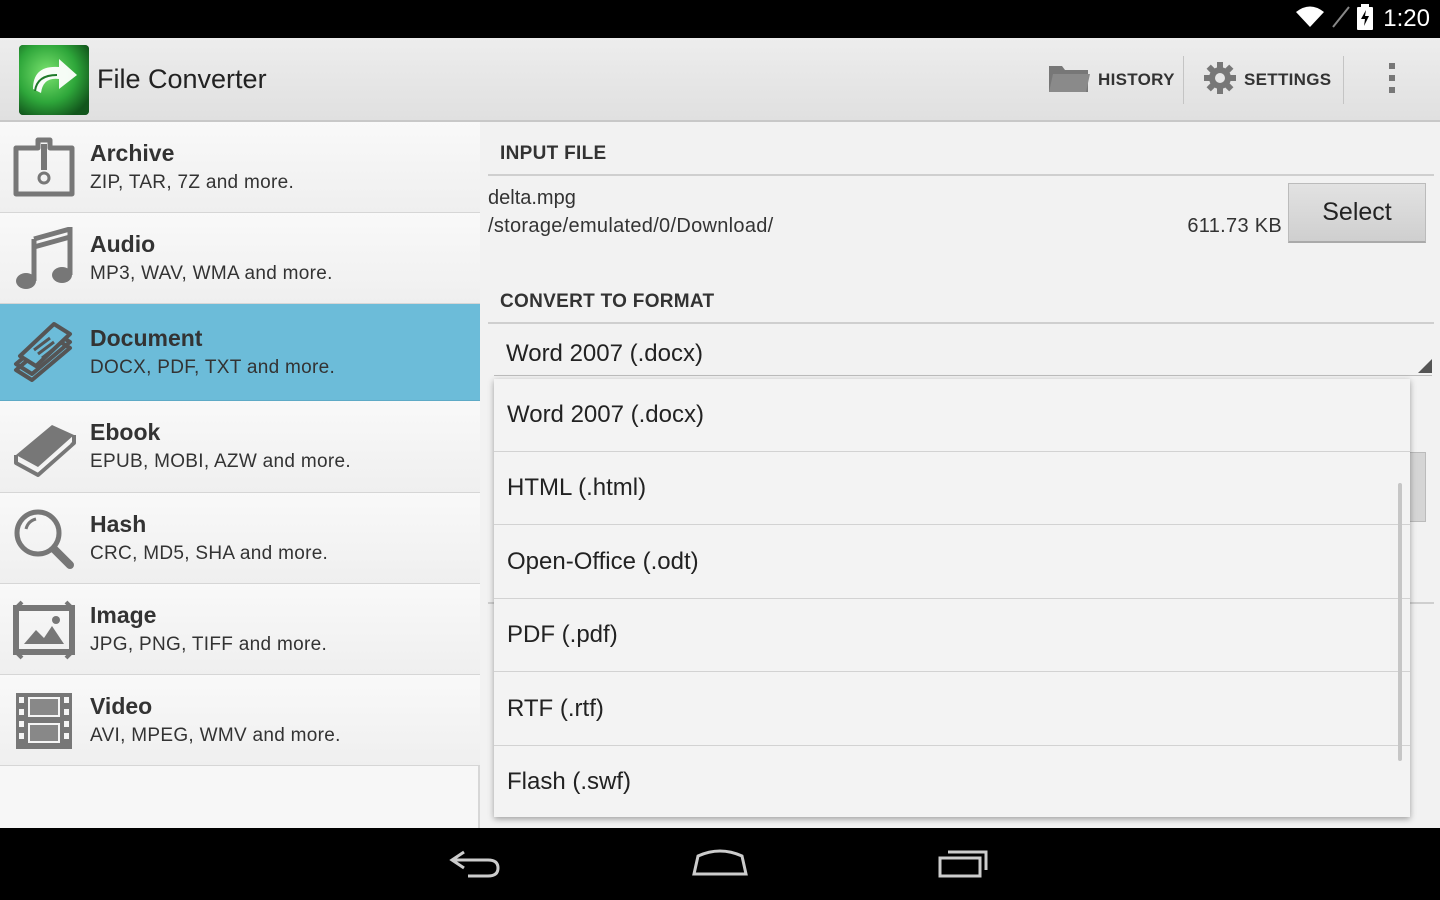 The width and height of the screenshot is (1440, 900). I want to click on document-pages-icon, so click(44, 352).